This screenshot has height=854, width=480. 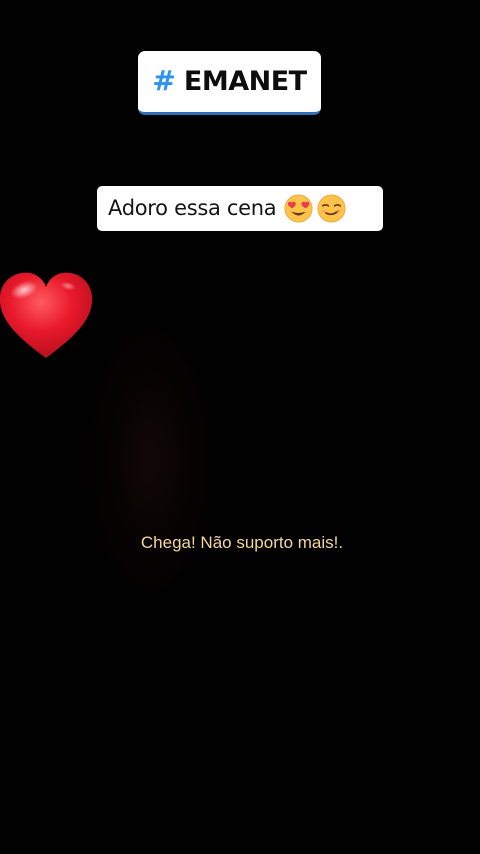 What do you see at coordinates (331, 208) in the screenshot?
I see `smirk-emoji-icon` at bounding box center [331, 208].